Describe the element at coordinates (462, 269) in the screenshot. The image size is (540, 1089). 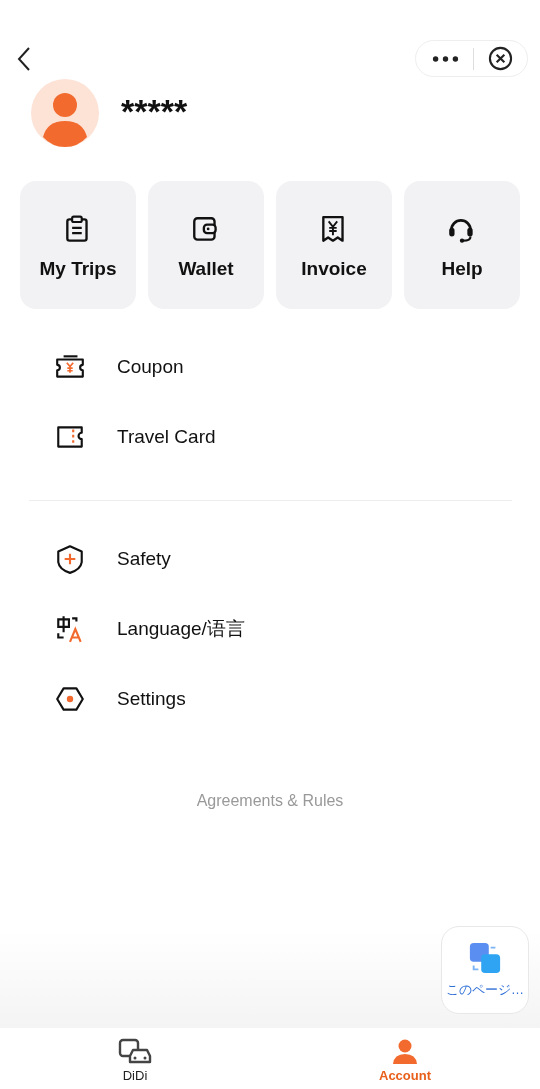
I see `tile-label: Help` at that location.